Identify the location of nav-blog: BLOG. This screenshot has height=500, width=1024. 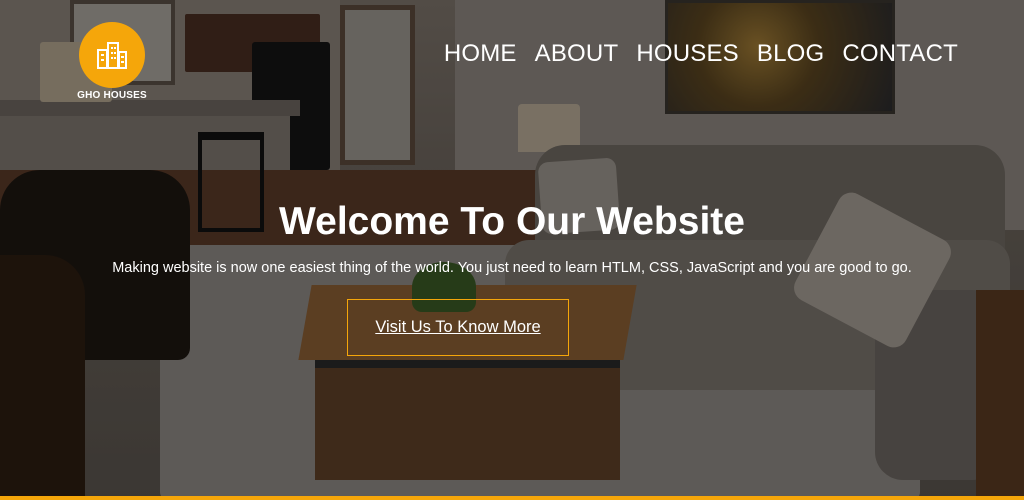
(791, 54).